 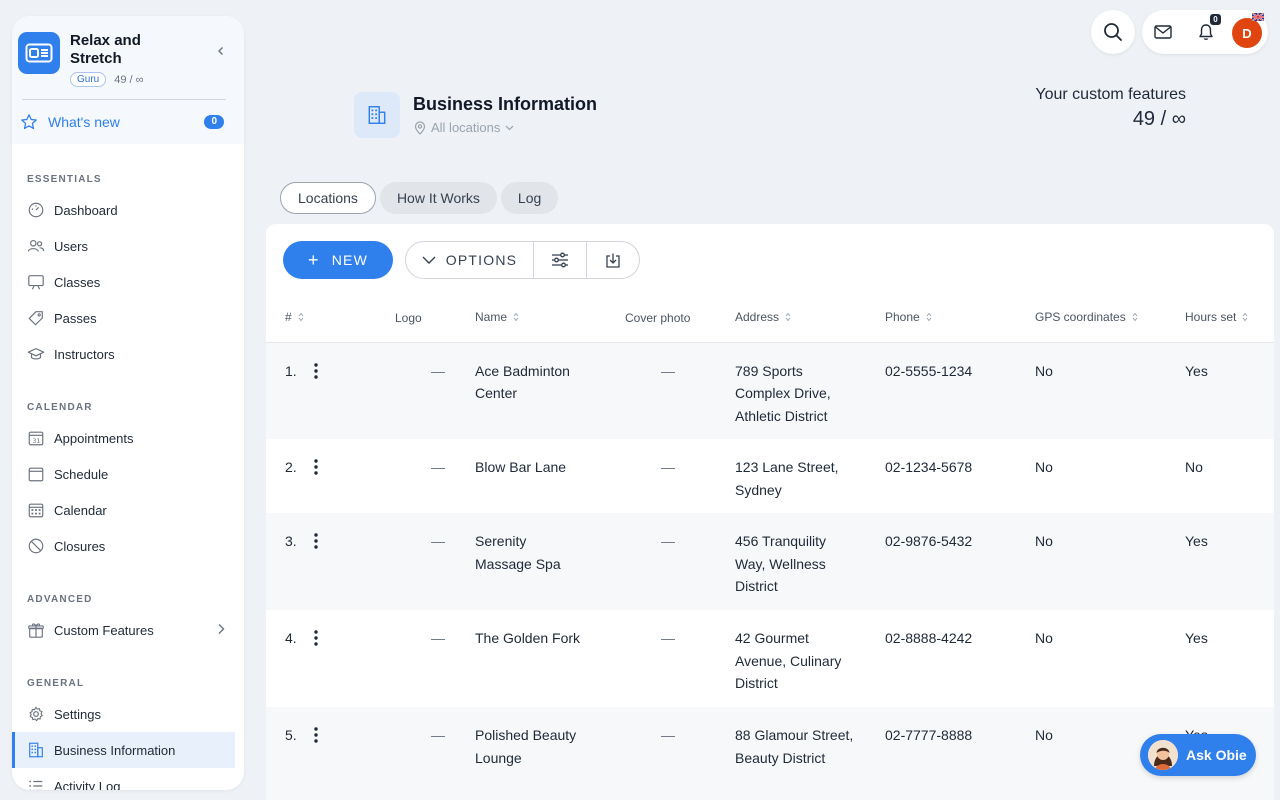 What do you see at coordinates (128, 318) in the screenshot?
I see `sidebar-item-passes: Passes` at bounding box center [128, 318].